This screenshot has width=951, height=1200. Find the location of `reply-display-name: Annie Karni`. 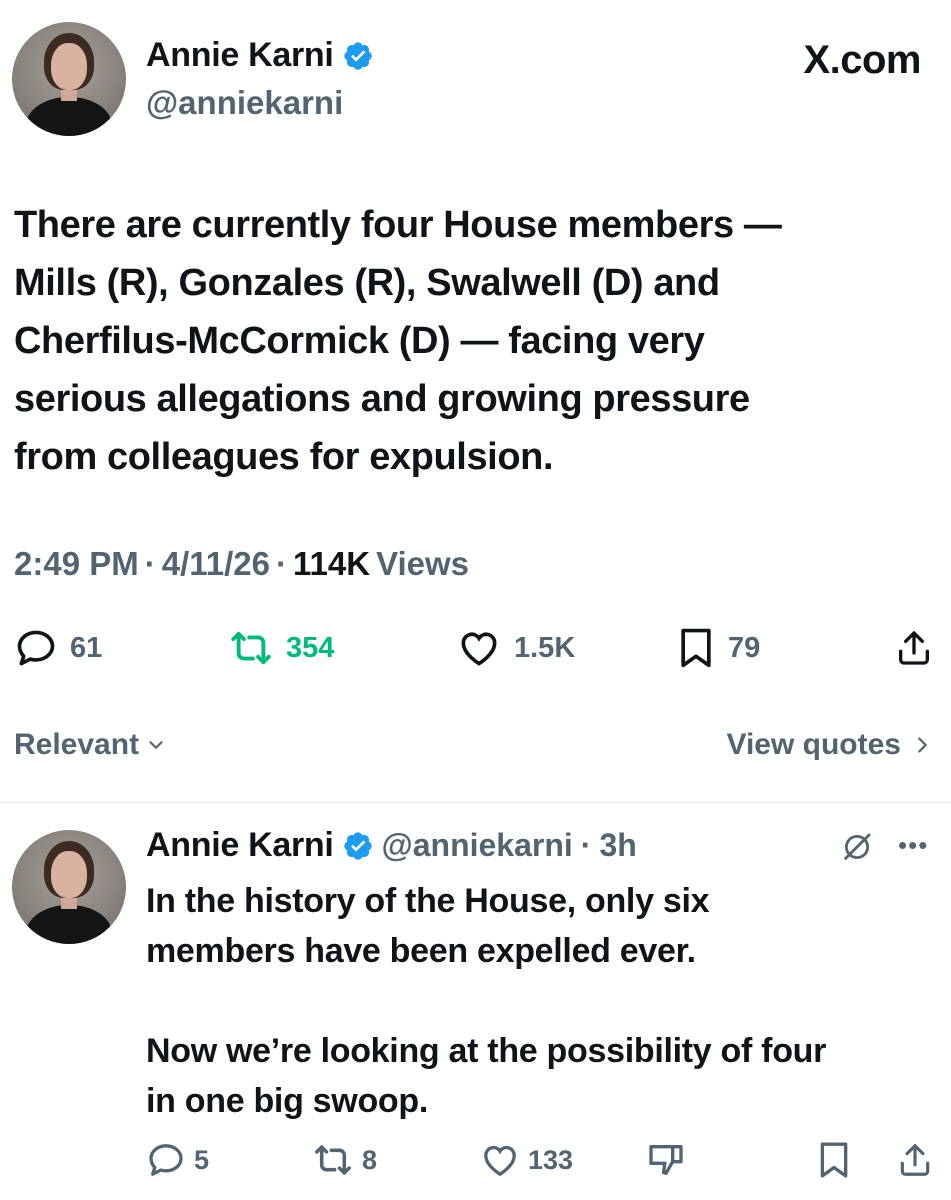

reply-display-name: Annie Karni is located at coordinates (240, 845).